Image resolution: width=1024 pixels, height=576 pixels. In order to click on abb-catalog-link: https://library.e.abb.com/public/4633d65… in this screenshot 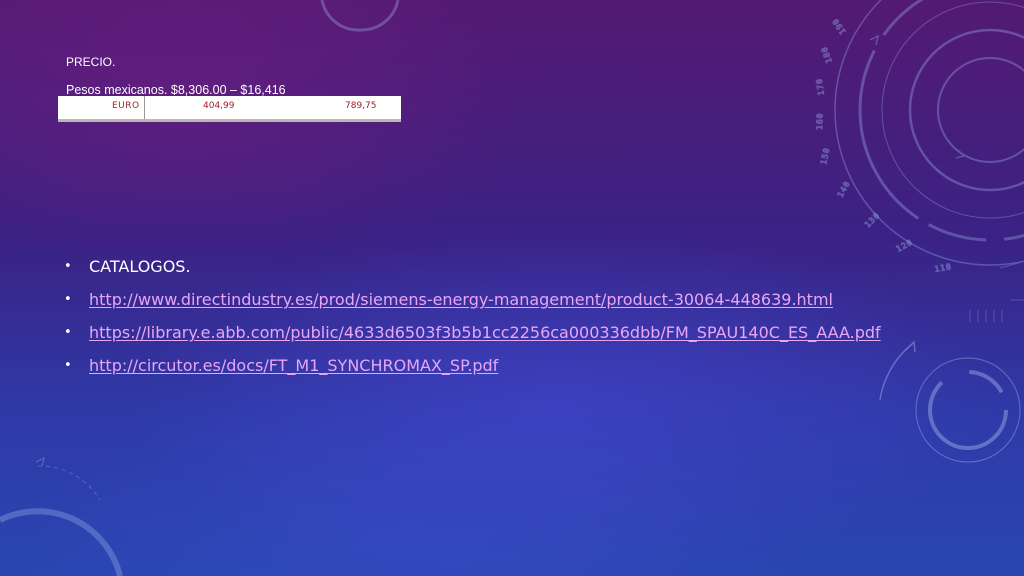, I will do `click(485, 332)`.